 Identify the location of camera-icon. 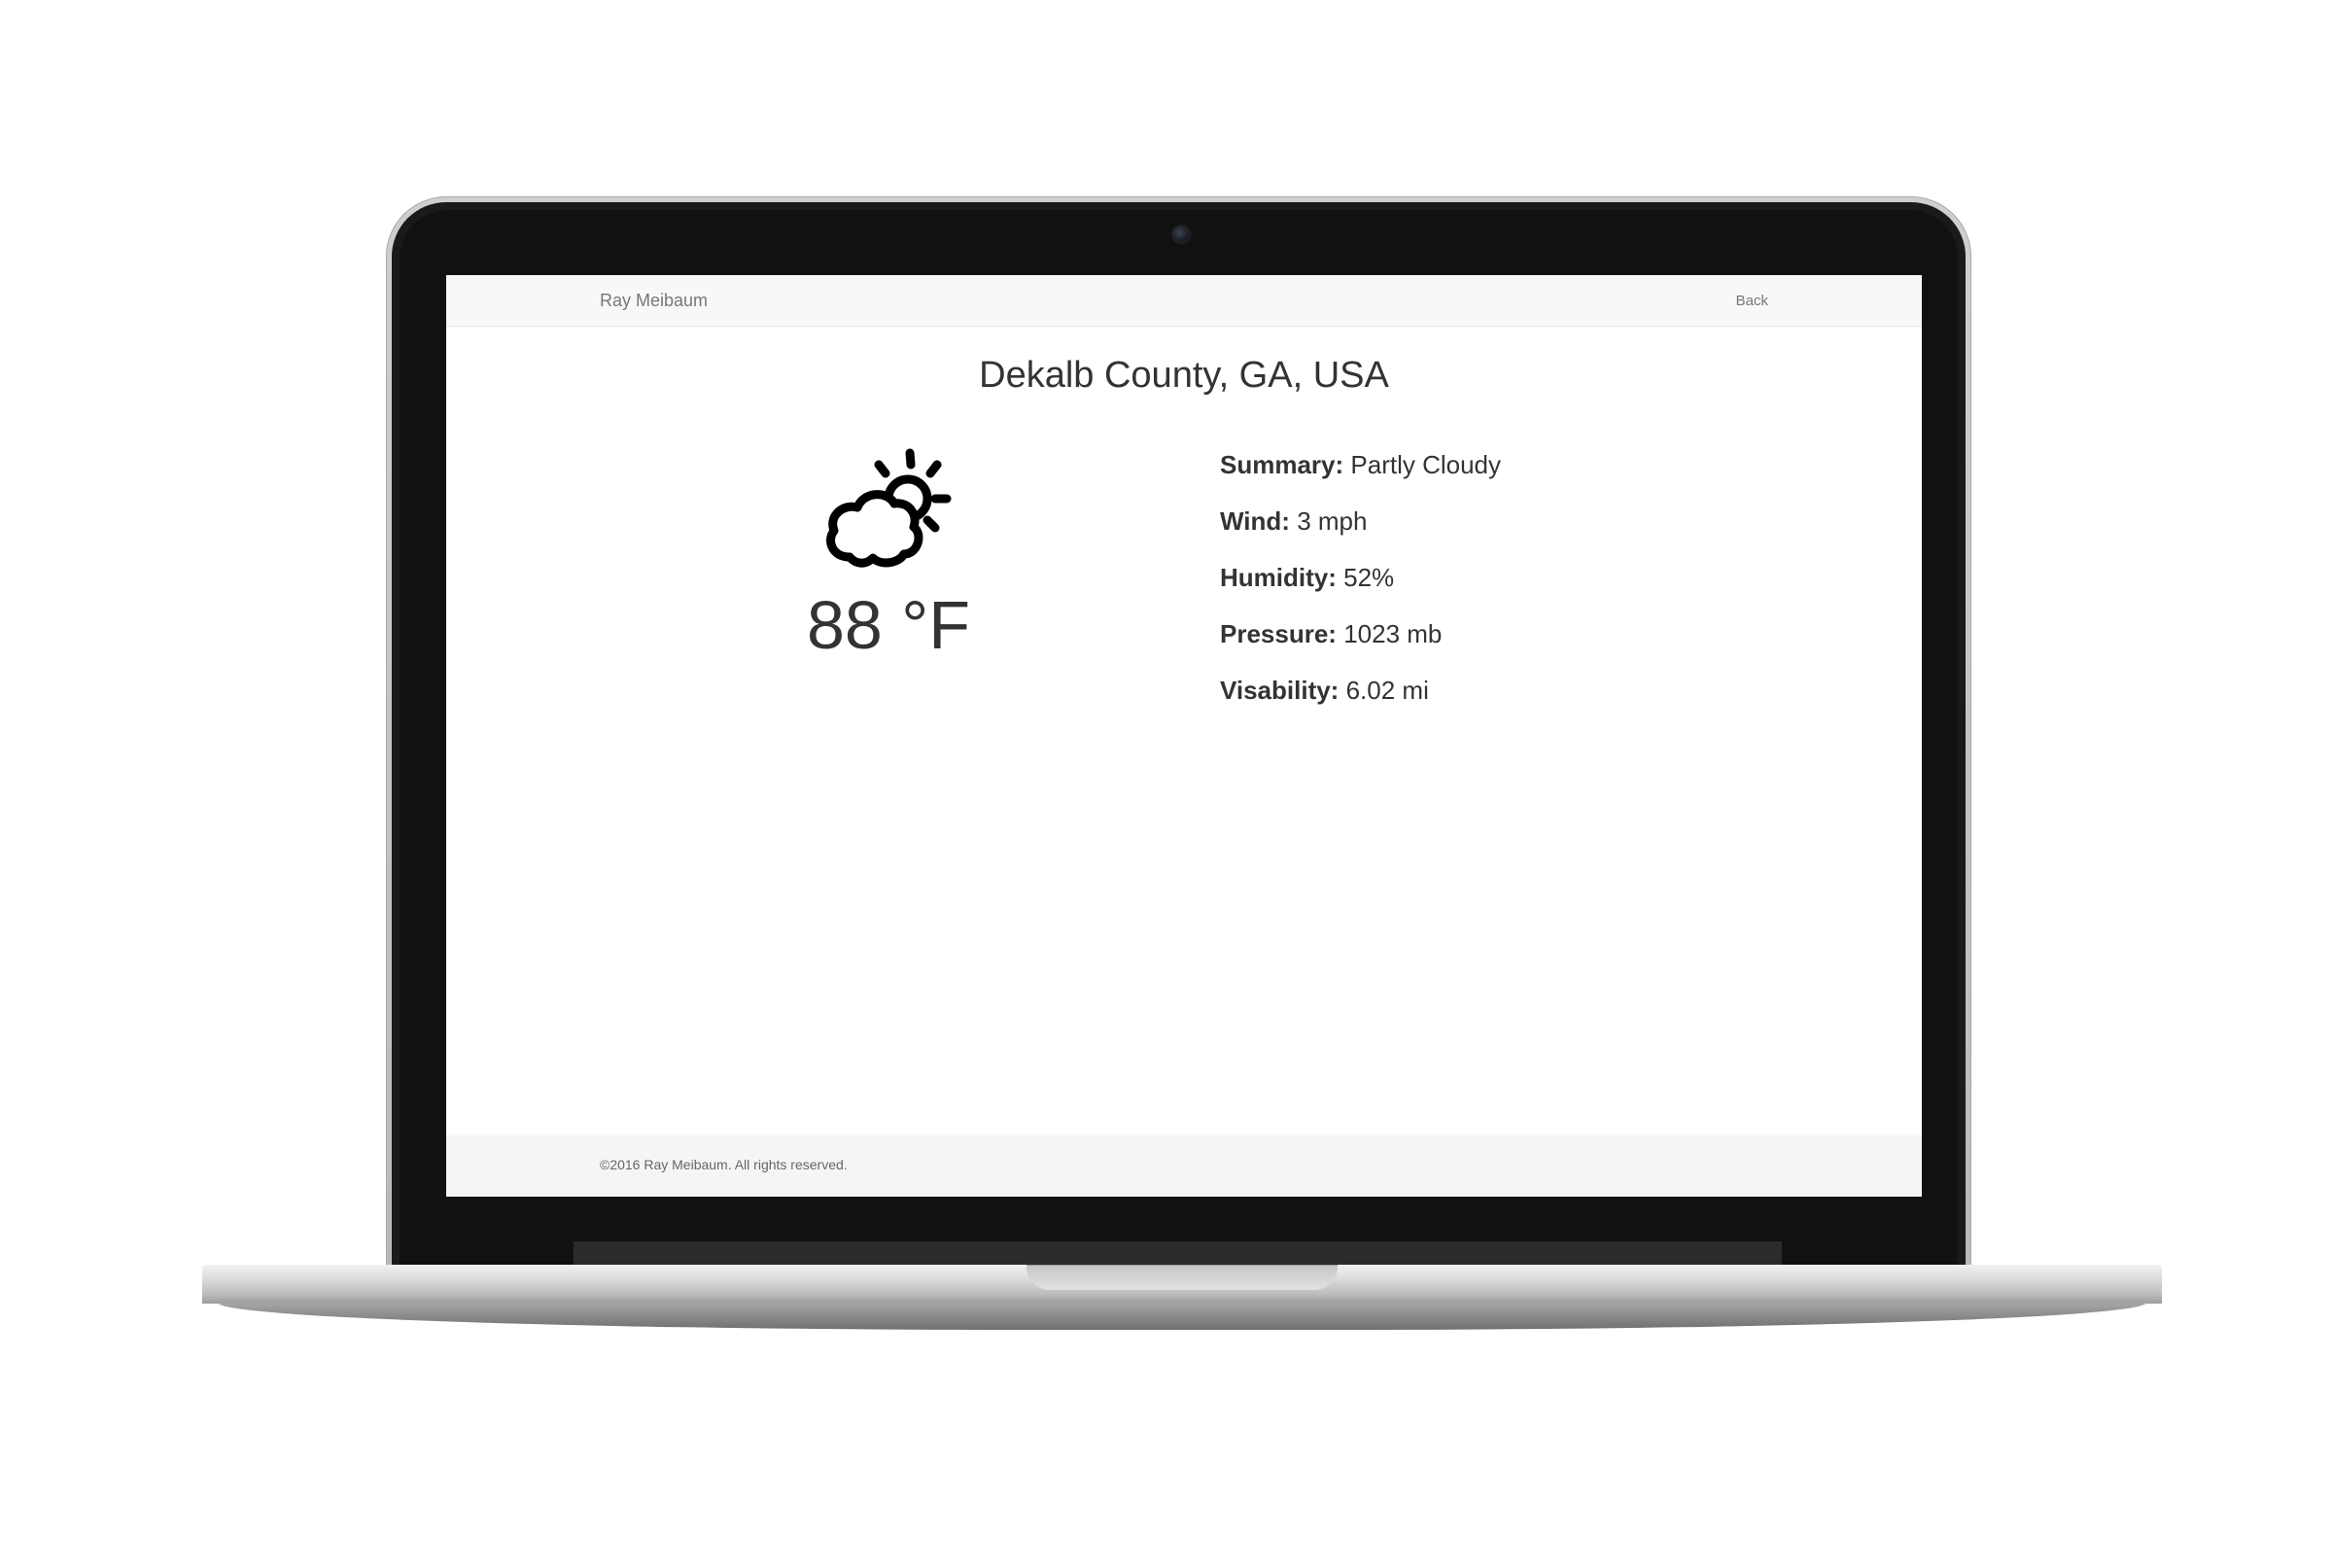
(1181, 234).